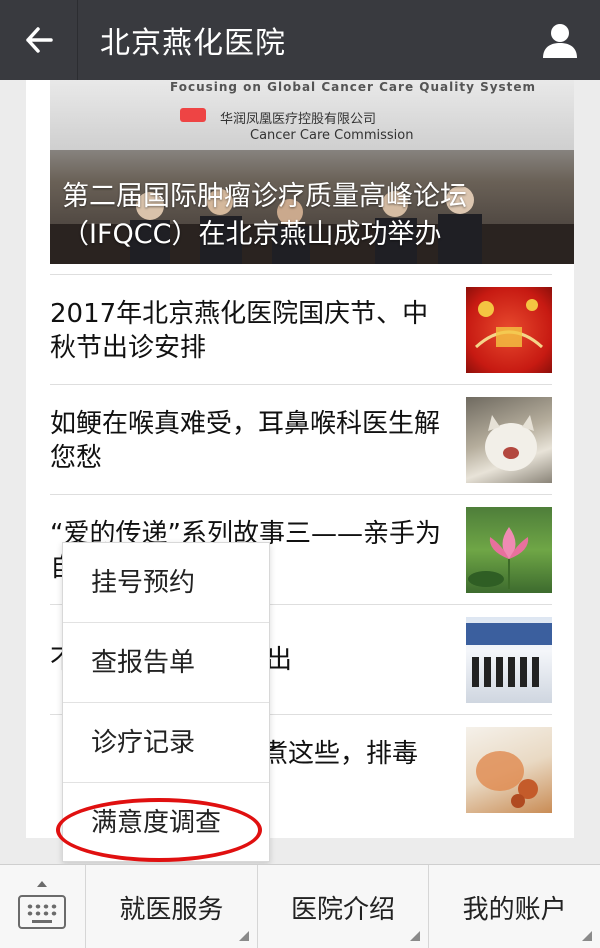  I want to click on menu-item-reports: 查报告单, so click(166, 663).